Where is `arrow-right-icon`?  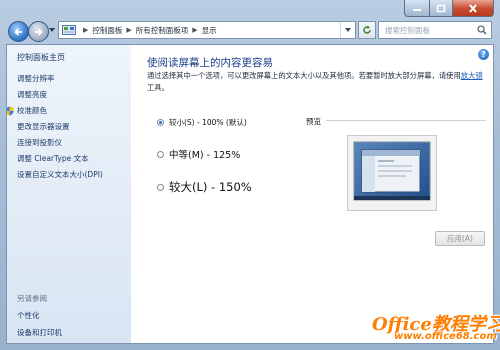
arrow-right-icon is located at coordinates (39, 31).